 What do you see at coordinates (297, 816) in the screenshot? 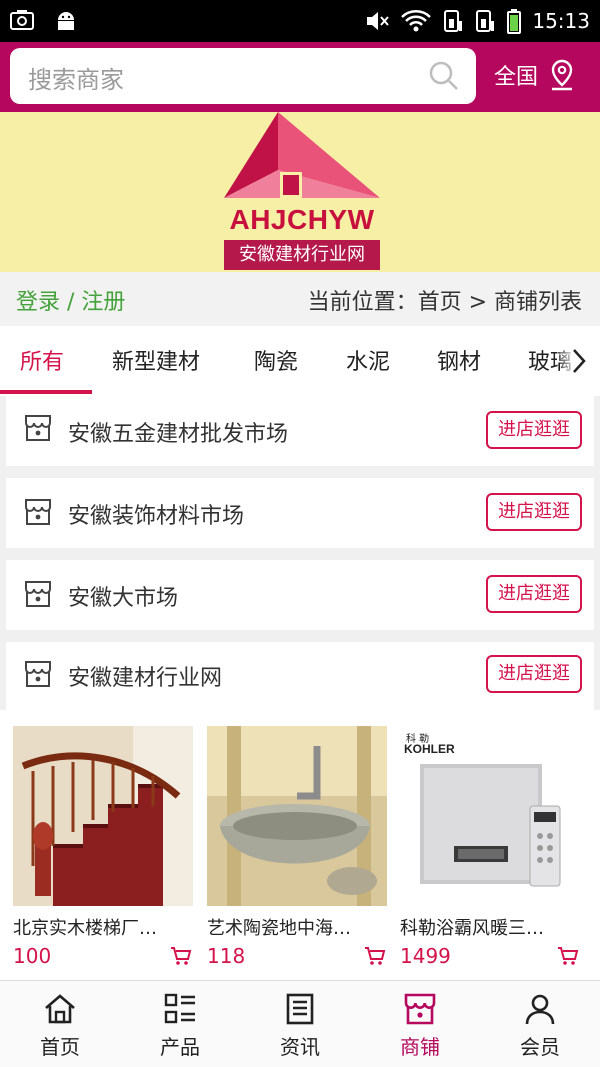
I see `product-image-basin` at bounding box center [297, 816].